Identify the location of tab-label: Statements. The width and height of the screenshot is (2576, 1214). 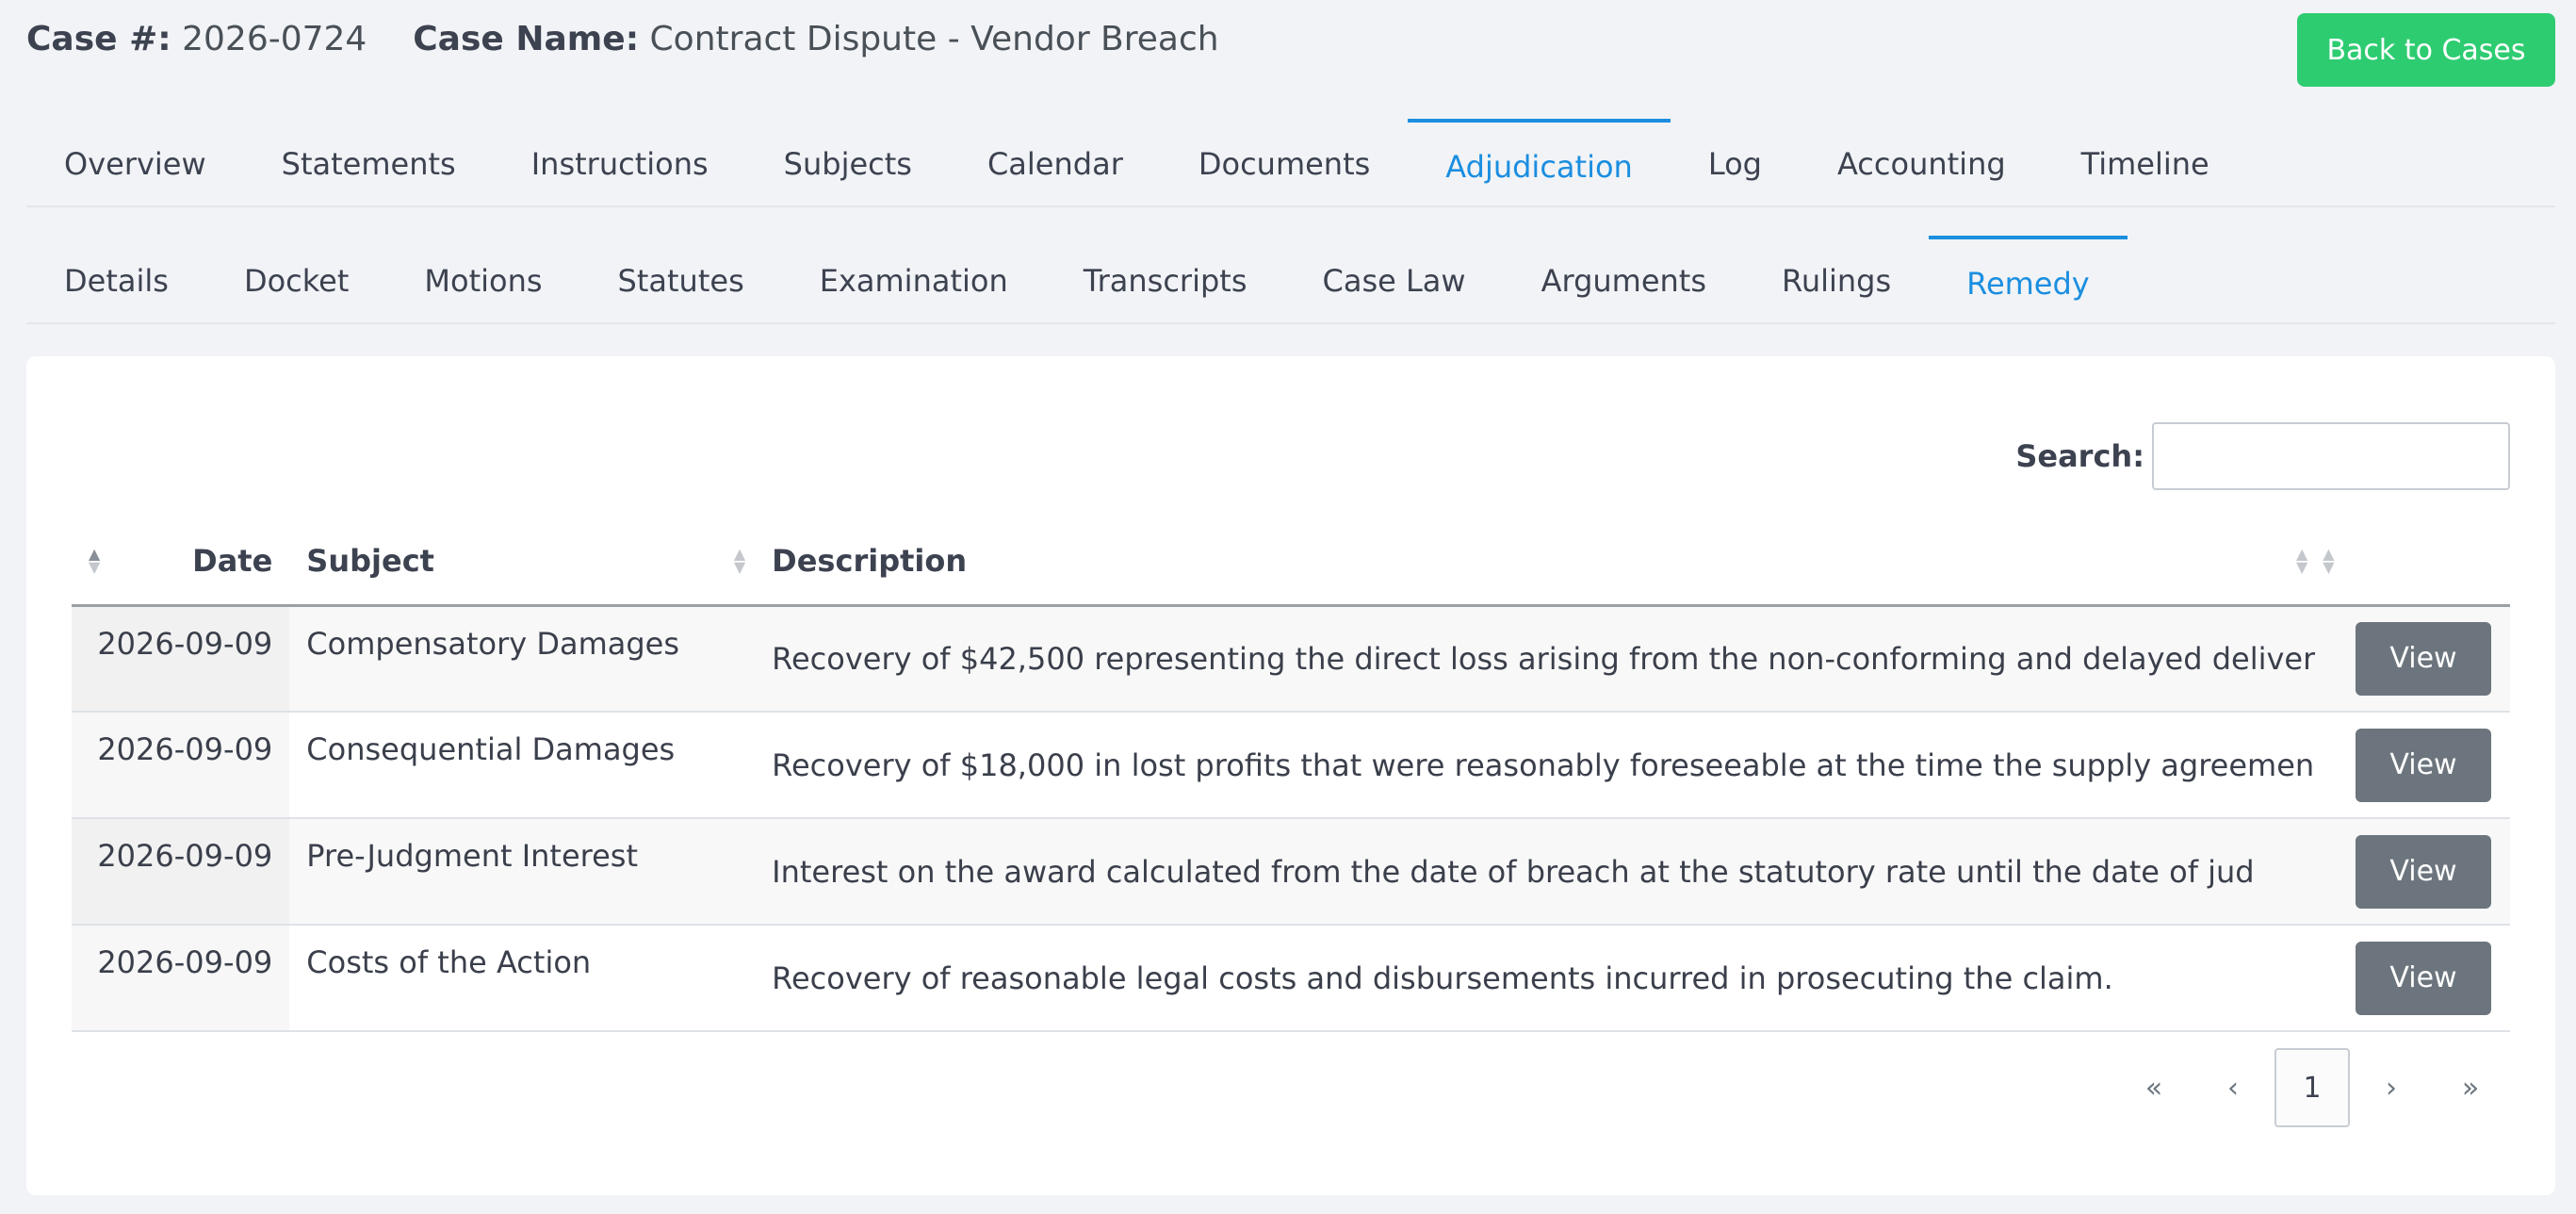
(368, 164).